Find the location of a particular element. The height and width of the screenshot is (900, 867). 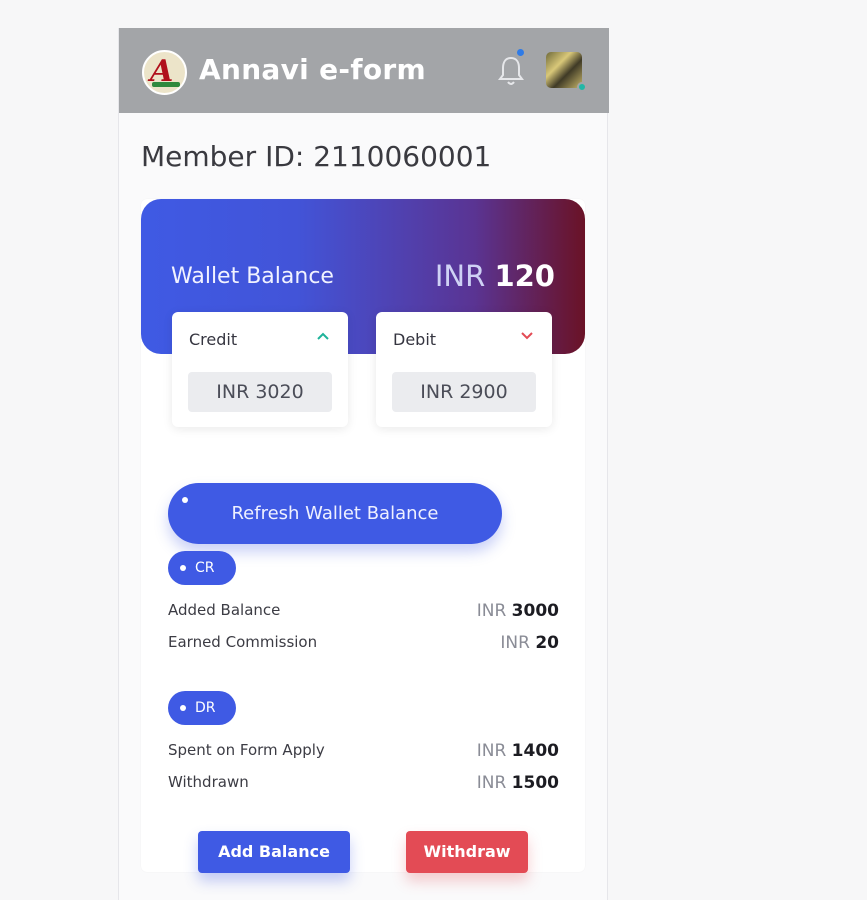

chevron-down-icon is located at coordinates (527, 336).